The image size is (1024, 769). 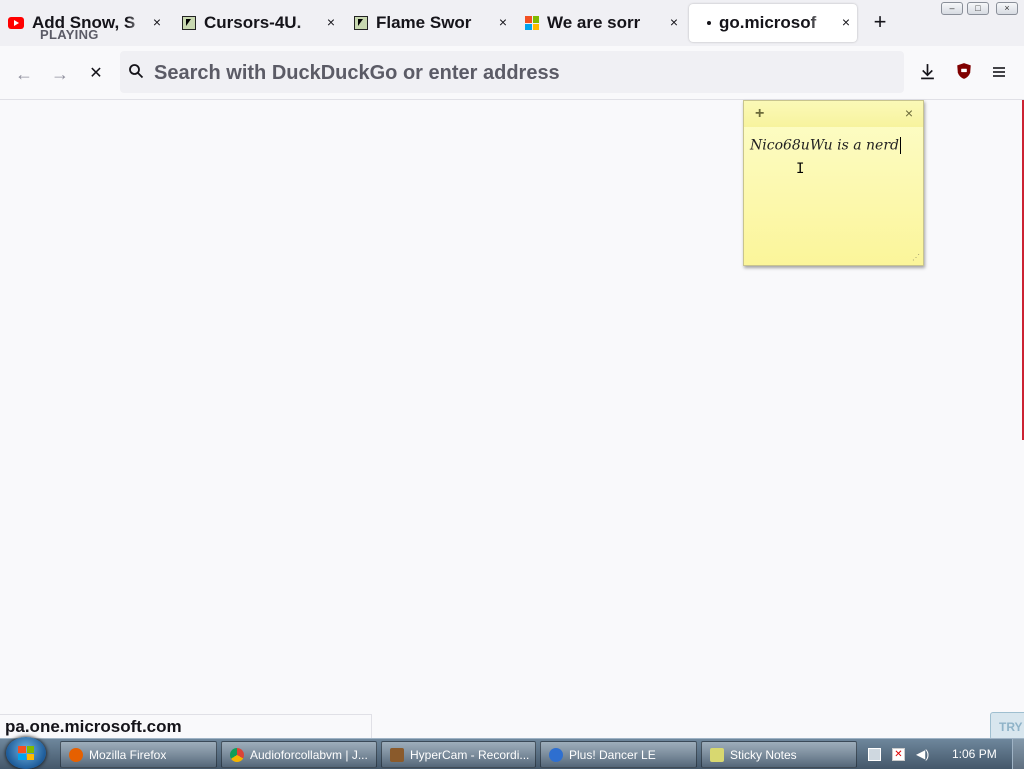 What do you see at coordinates (96, 74) in the screenshot?
I see `stop-button: ✕` at bounding box center [96, 74].